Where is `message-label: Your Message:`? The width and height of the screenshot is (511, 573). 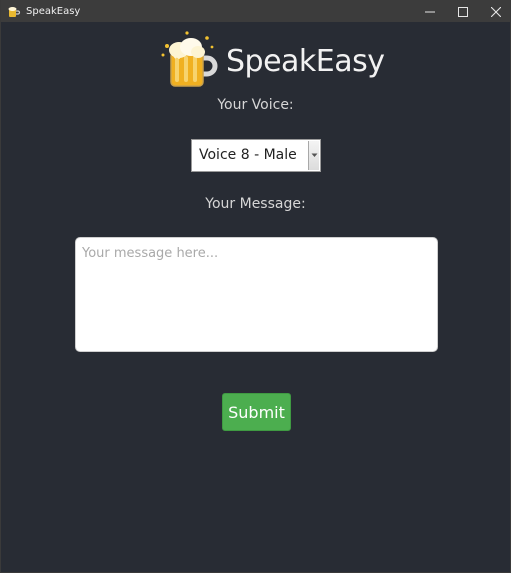 message-label: Your Message: is located at coordinates (255, 204).